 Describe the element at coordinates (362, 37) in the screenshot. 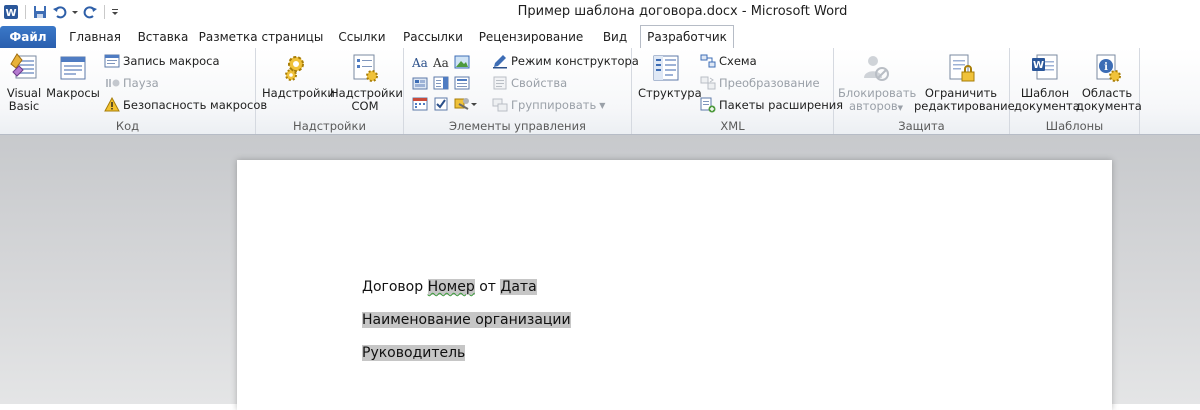

I see `tab-references: Ссылки` at that location.